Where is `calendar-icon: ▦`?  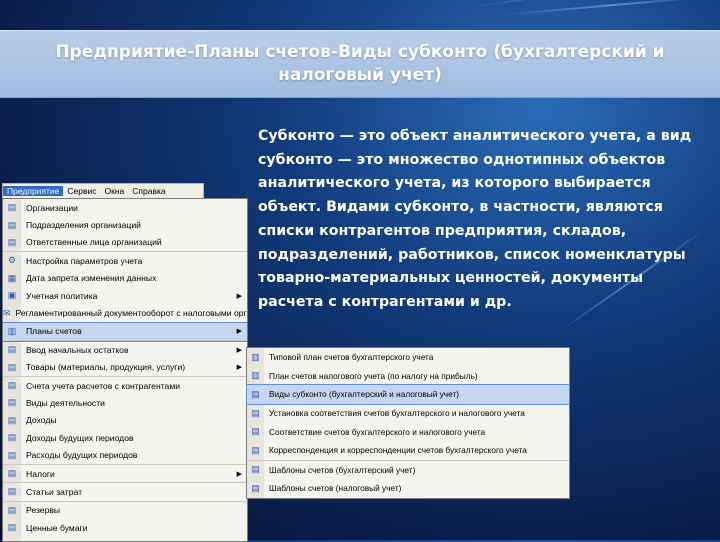
calendar-icon: ▦ is located at coordinates (12, 277).